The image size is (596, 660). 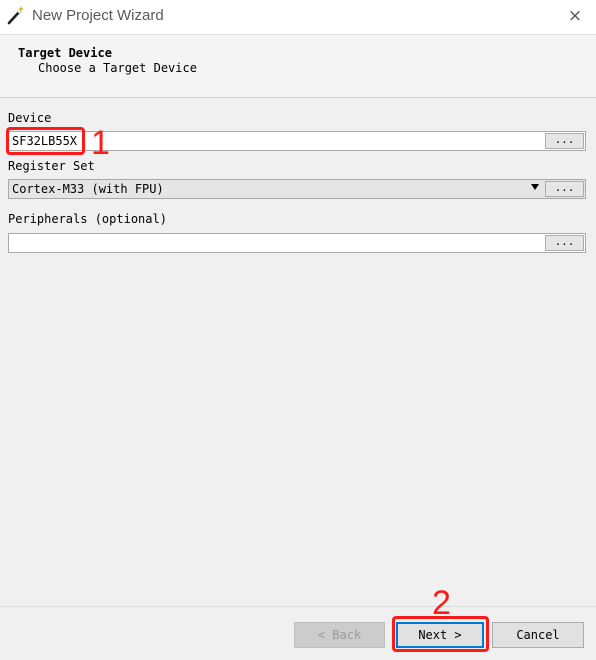 What do you see at coordinates (117, 68) in the screenshot?
I see `page-subtitle: Choose a Target Device` at bounding box center [117, 68].